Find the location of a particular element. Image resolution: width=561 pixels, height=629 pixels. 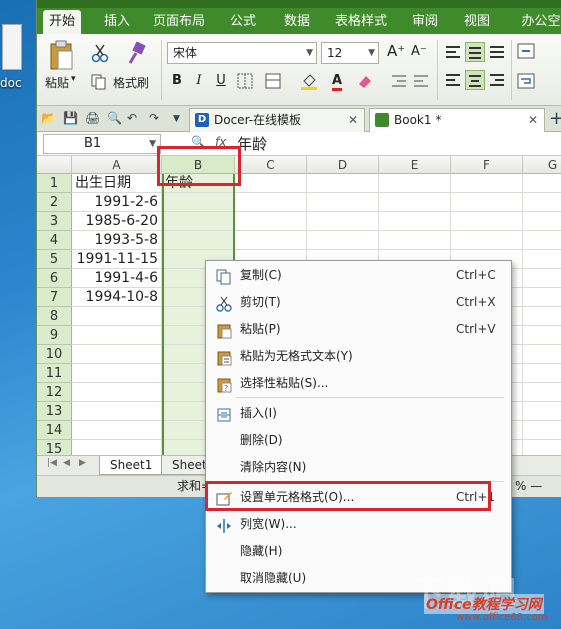

context-menu-item-o: 设置单元格格式(O)... Ctrl+1 is located at coordinates (358, 497).